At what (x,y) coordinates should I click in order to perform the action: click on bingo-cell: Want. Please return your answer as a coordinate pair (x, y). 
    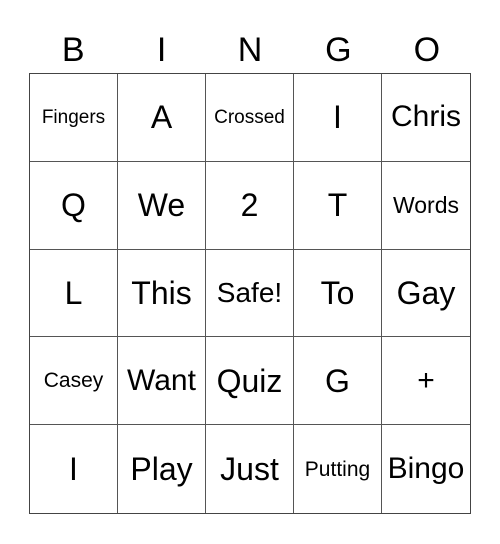
    Looking at the image, I should click on (162, 381).